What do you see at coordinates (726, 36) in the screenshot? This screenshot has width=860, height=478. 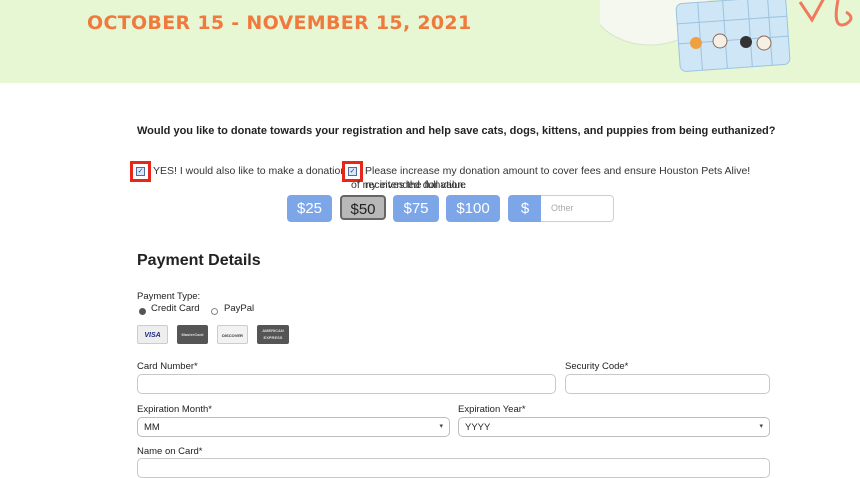 I see `banner-pets-illustration` at bounding box center [726, 36].